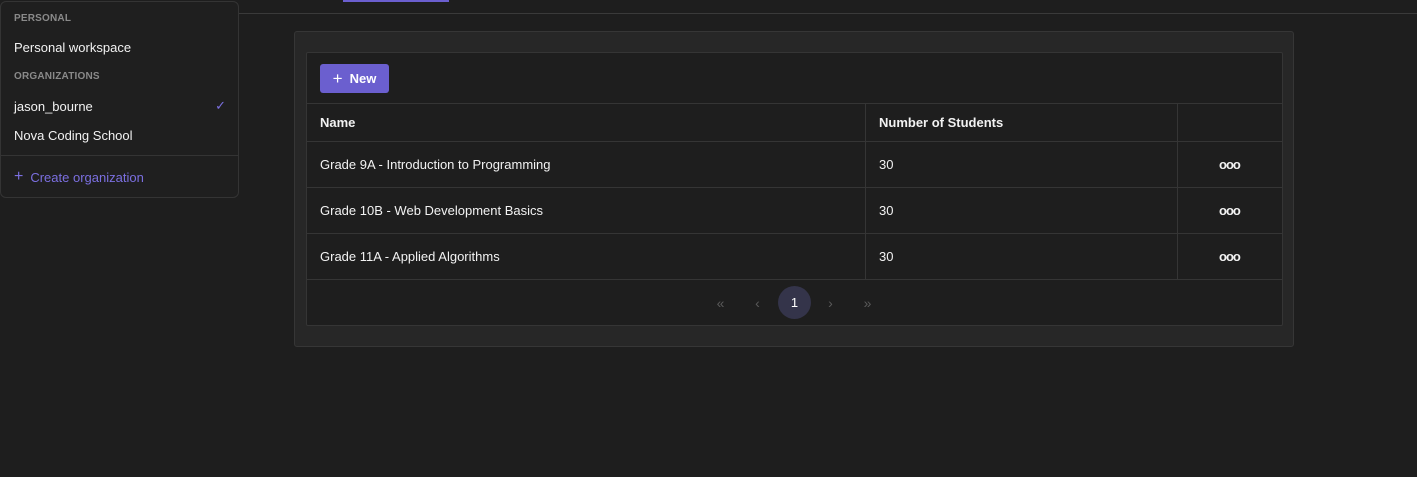  What do you see at coordinates (757, 302) in the screenshot?
I see `previous-page-icon: ‹` at bounding box center [757, 302].